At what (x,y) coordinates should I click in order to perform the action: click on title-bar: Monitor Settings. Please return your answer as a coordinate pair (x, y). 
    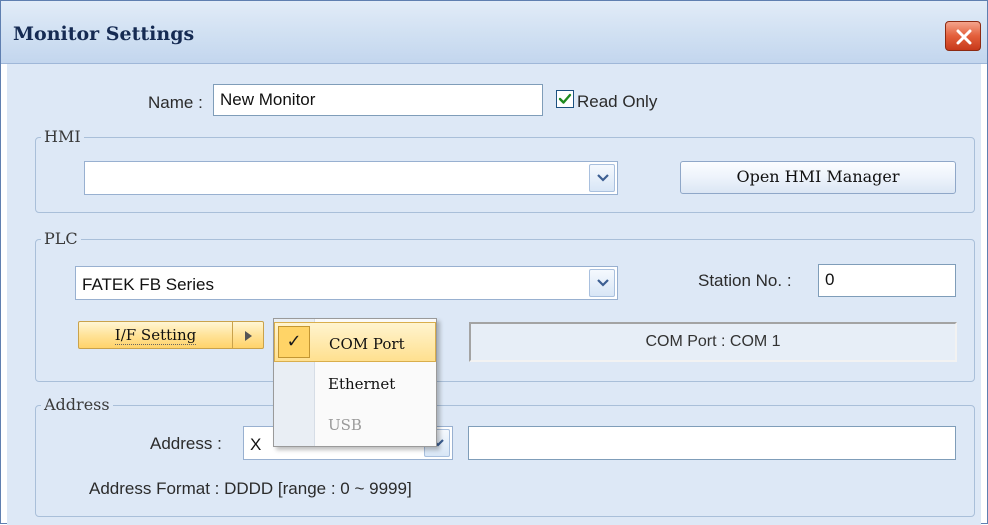
    Looking at the image, I should click on (494, 32).